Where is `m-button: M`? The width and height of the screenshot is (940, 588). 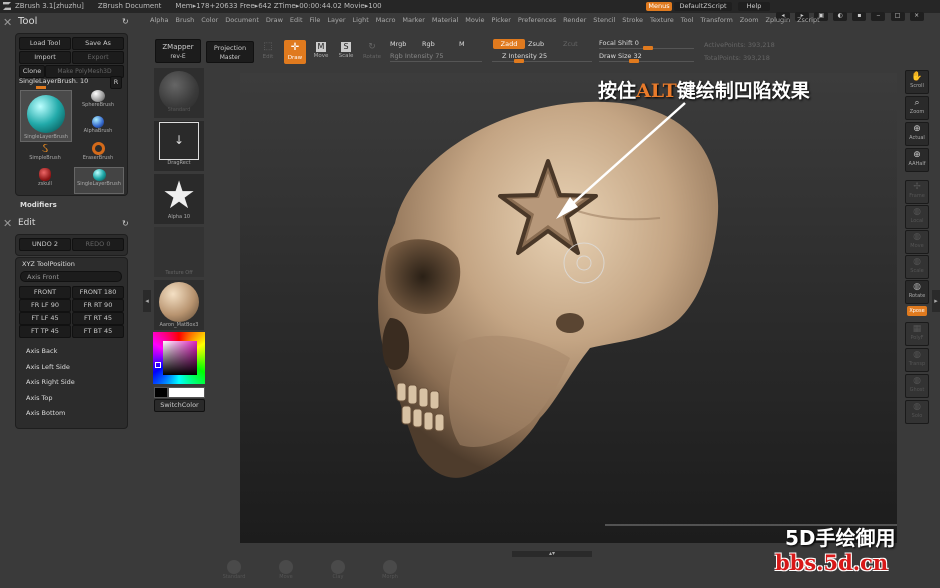 m-button: M is located at coordinates (462, 44).